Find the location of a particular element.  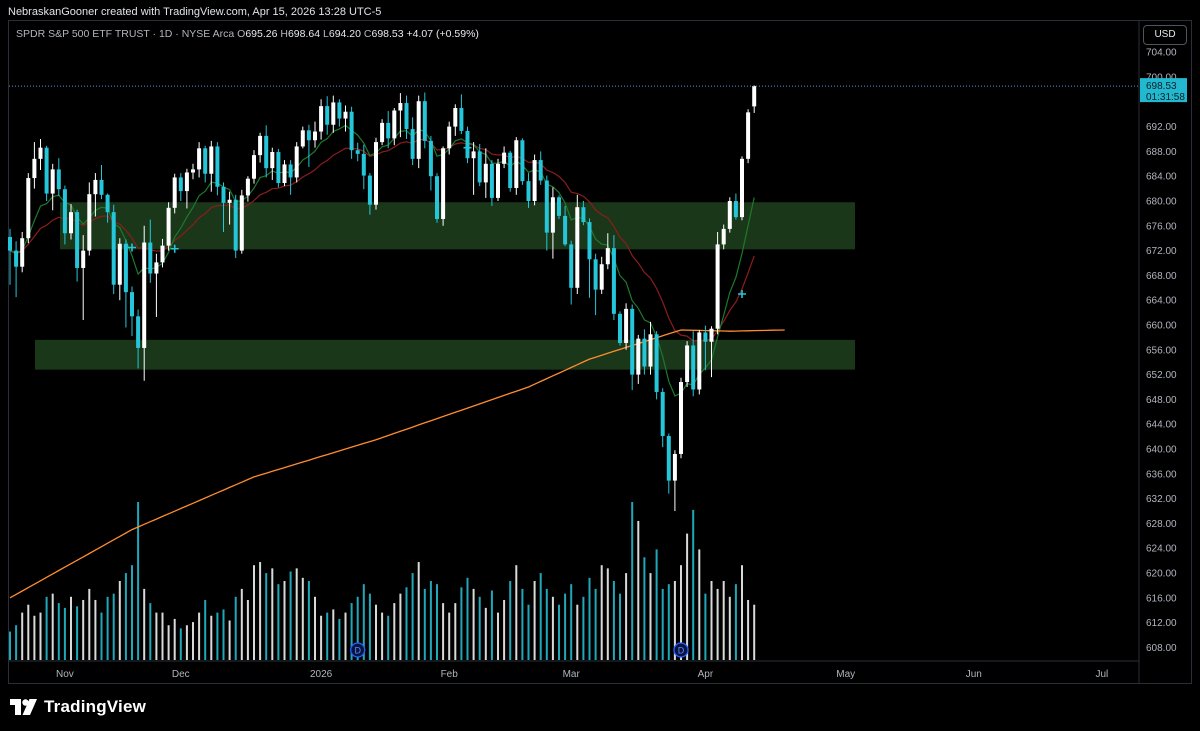

support-zone is located at coordinates (445, 354).